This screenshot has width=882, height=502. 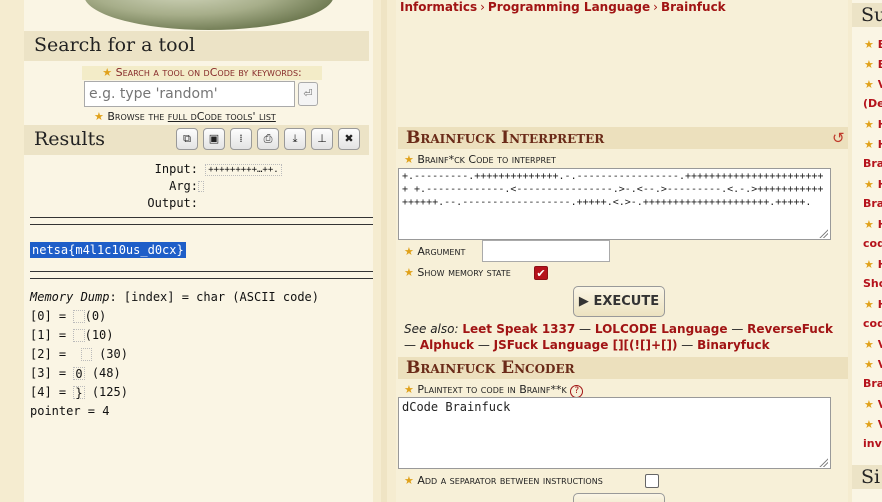 What do you see at coordinates (70, 411) in the screenshot?
I see `pointer-value: pointer = 4` at bounding box center [70, 411].